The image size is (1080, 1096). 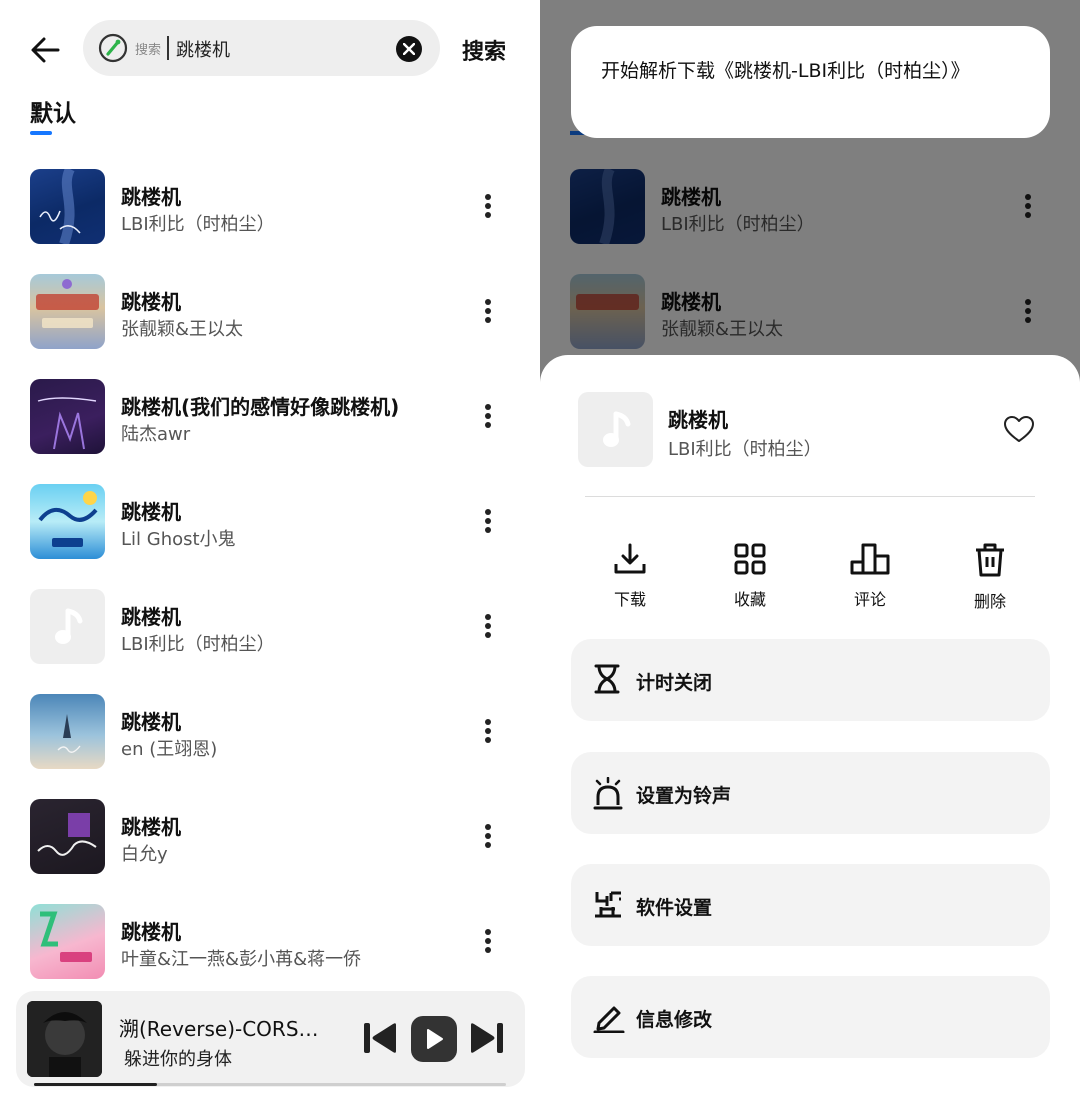 What do you see at coordinates (487, 1038) in the screenshot?
I see `next-track-icon` at bounding box center [487, 1038].